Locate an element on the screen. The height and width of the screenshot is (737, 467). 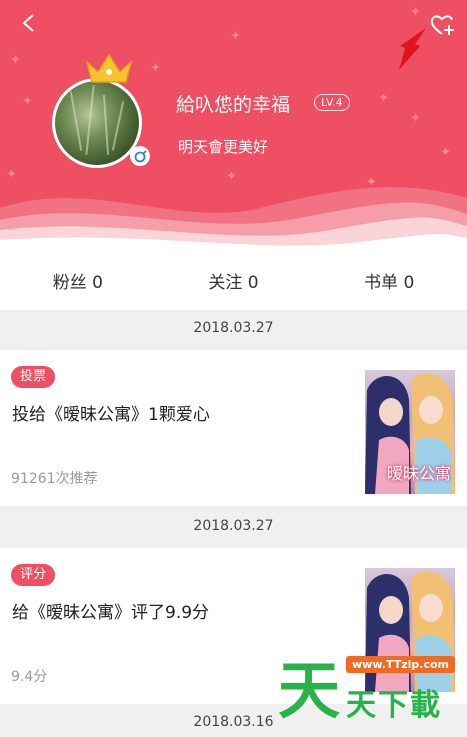
stat-following: 关注 0 is located at coordinates (234, 280).